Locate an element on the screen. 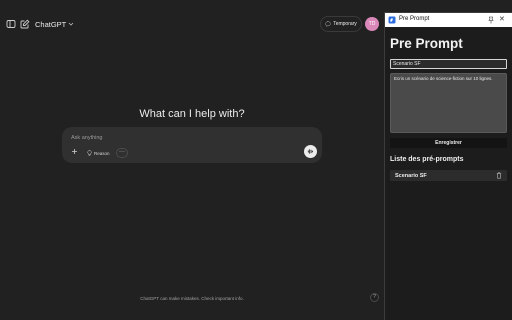 This screenshot has height=320, width=512. pre-prompt-list-title: Liste des pré-prompts is located at coordinates (427, 159).